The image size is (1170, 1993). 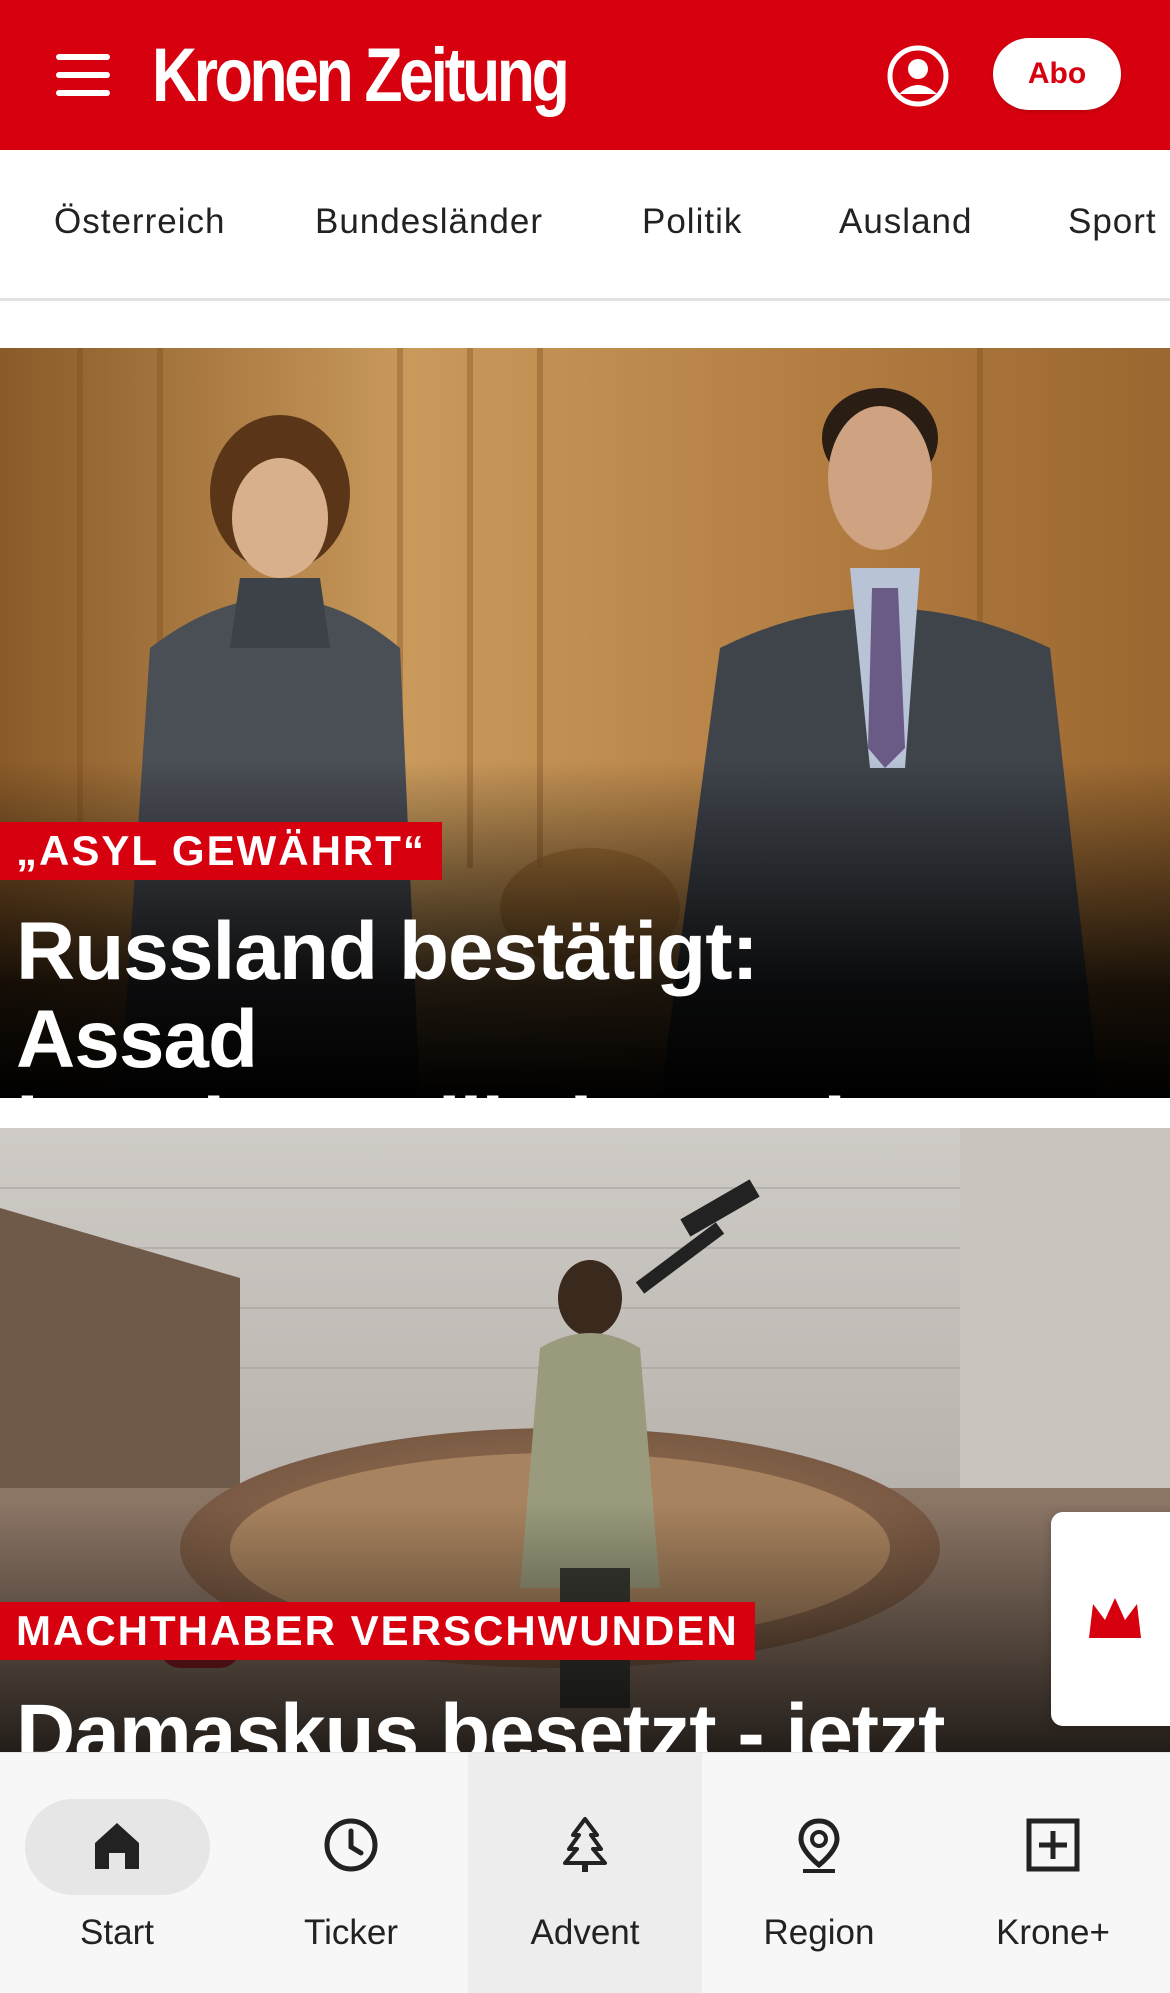 I want to click on bottom-nav-krone-plus: Krone+, so click(x=1053, y=1873).